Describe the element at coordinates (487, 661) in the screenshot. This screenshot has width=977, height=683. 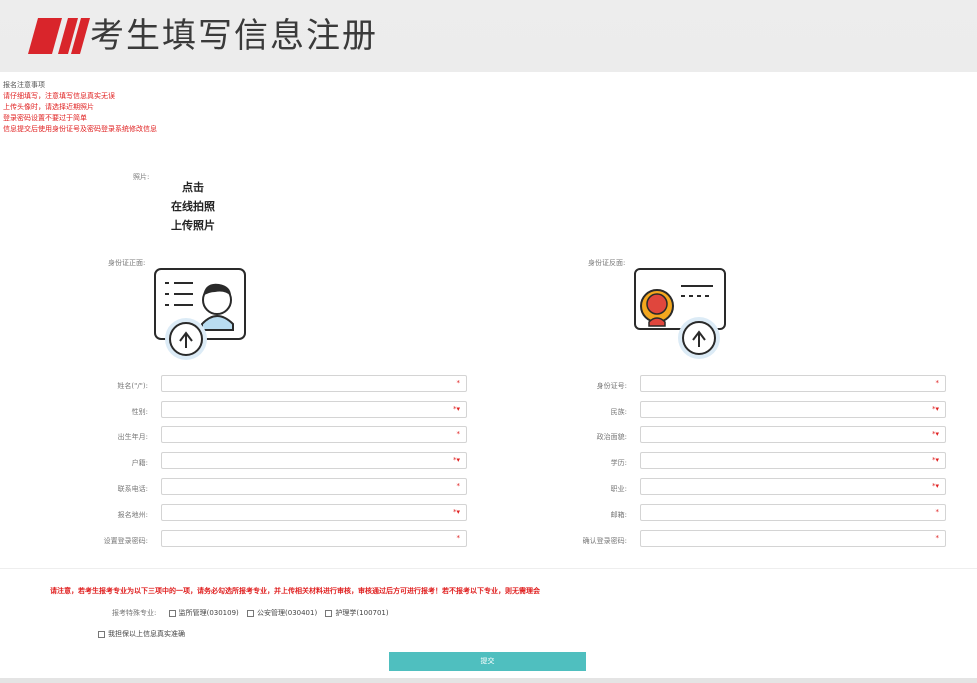
I see `submit-button: 提交` at that location.